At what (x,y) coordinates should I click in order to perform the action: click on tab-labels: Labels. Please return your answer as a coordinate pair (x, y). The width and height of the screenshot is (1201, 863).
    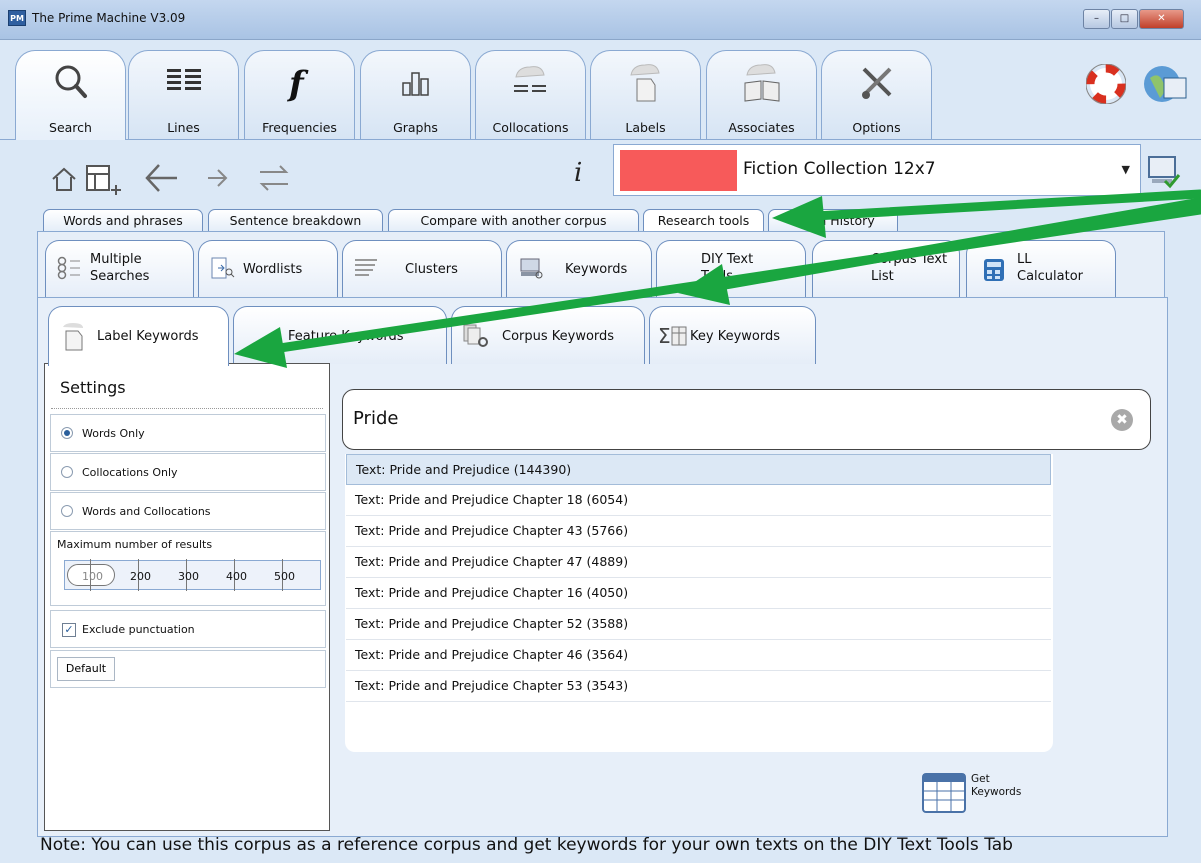
    Looking at the image, I should click on (645, 95).